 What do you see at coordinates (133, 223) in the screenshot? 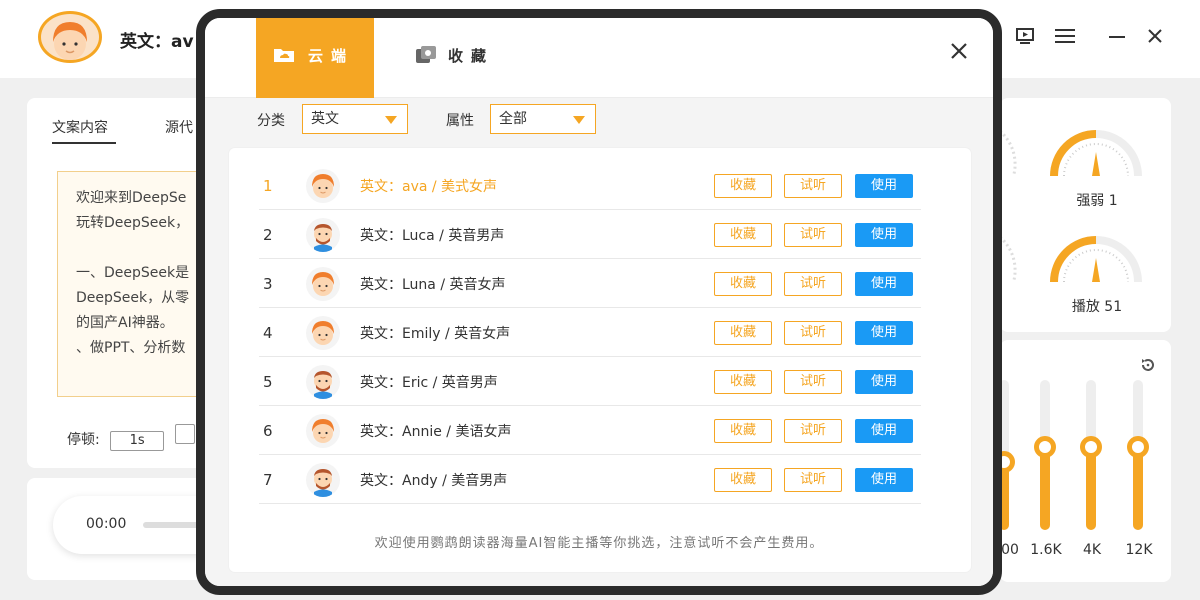
I see `text-line: 玩转DeepSeek，` at bounding box center [133, 223].